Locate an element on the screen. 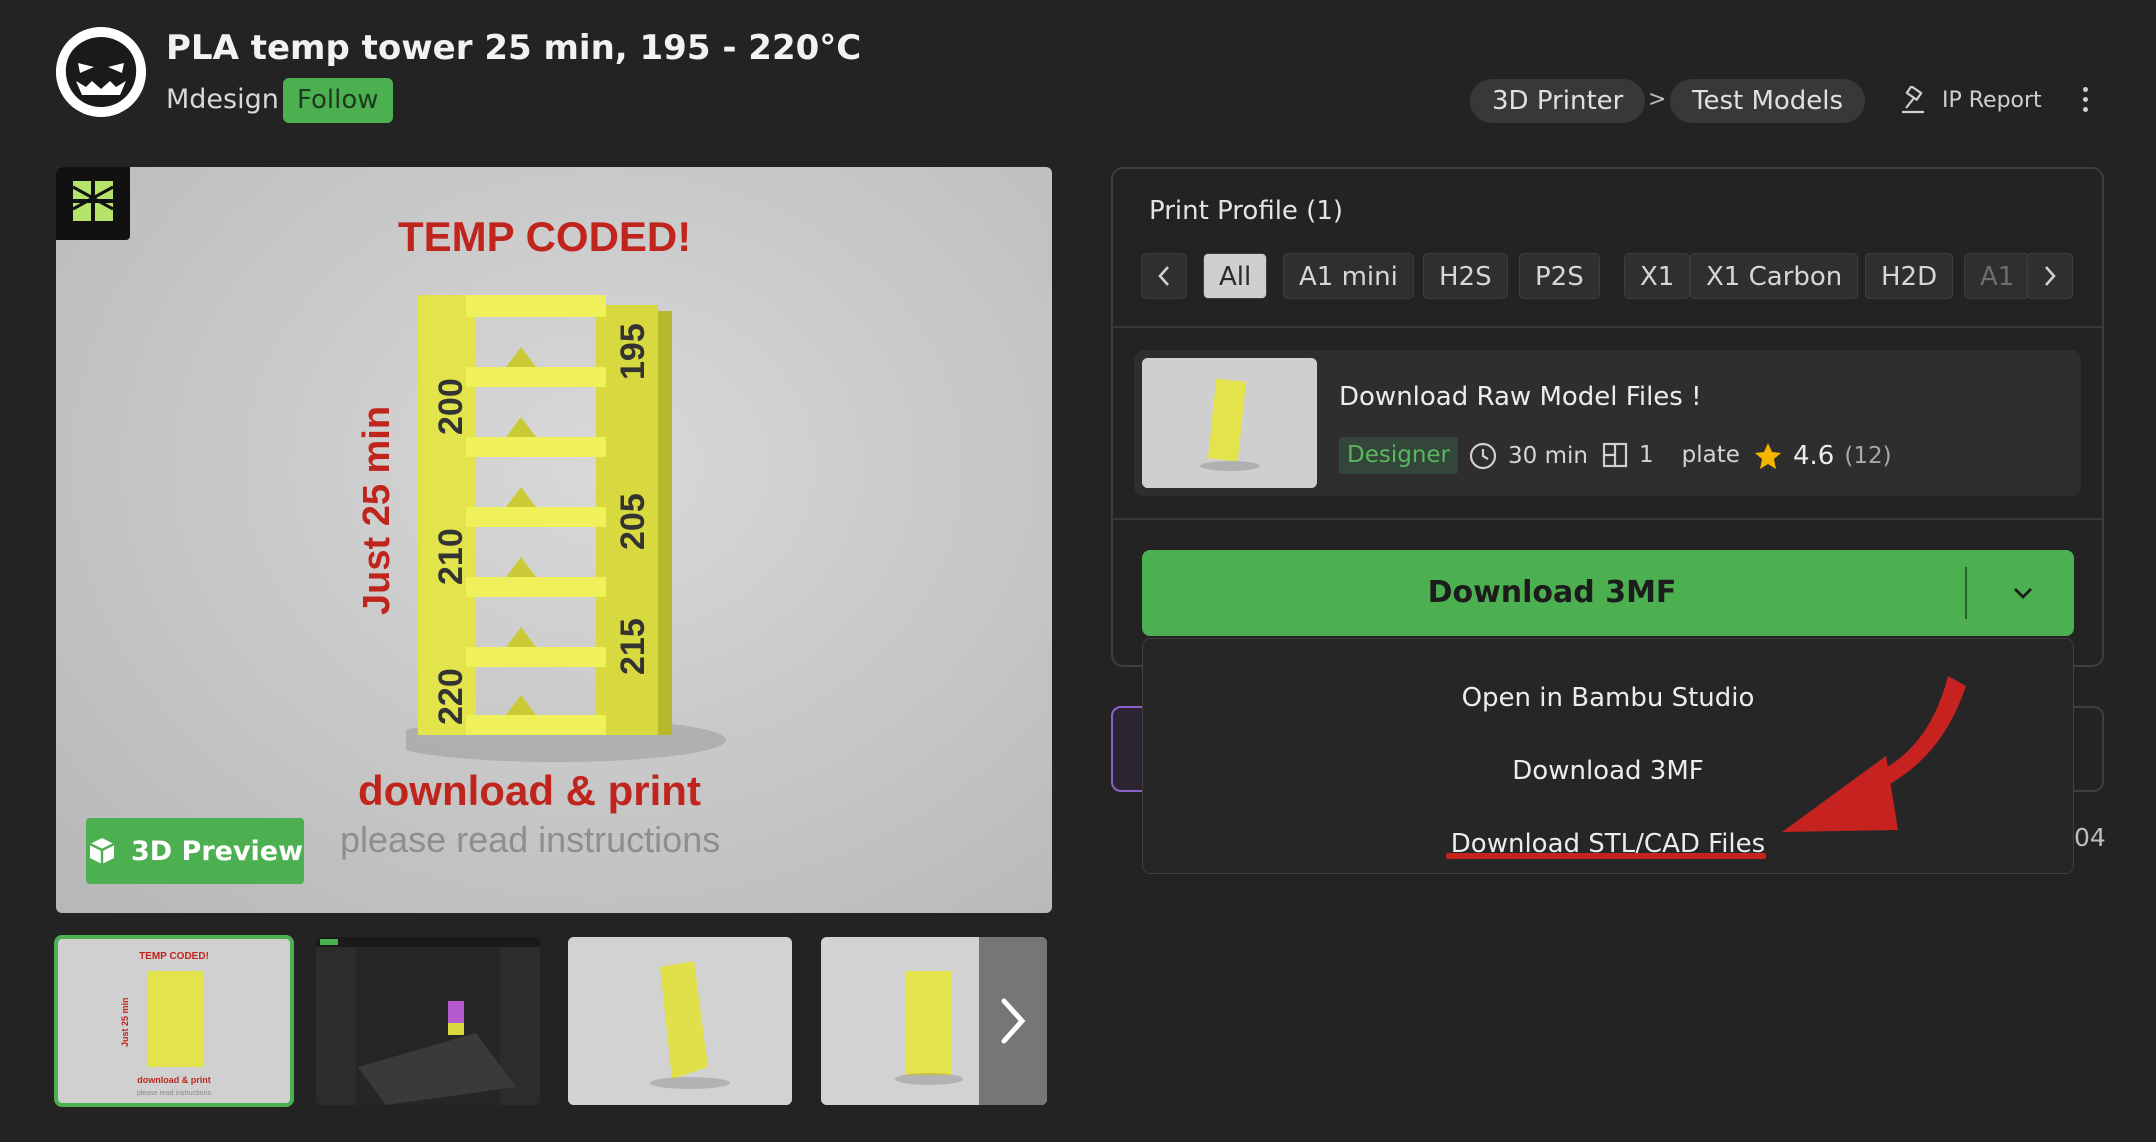 This screenshot has height=1142, width=2156. star-icon is located at coordinates (1768, 456).